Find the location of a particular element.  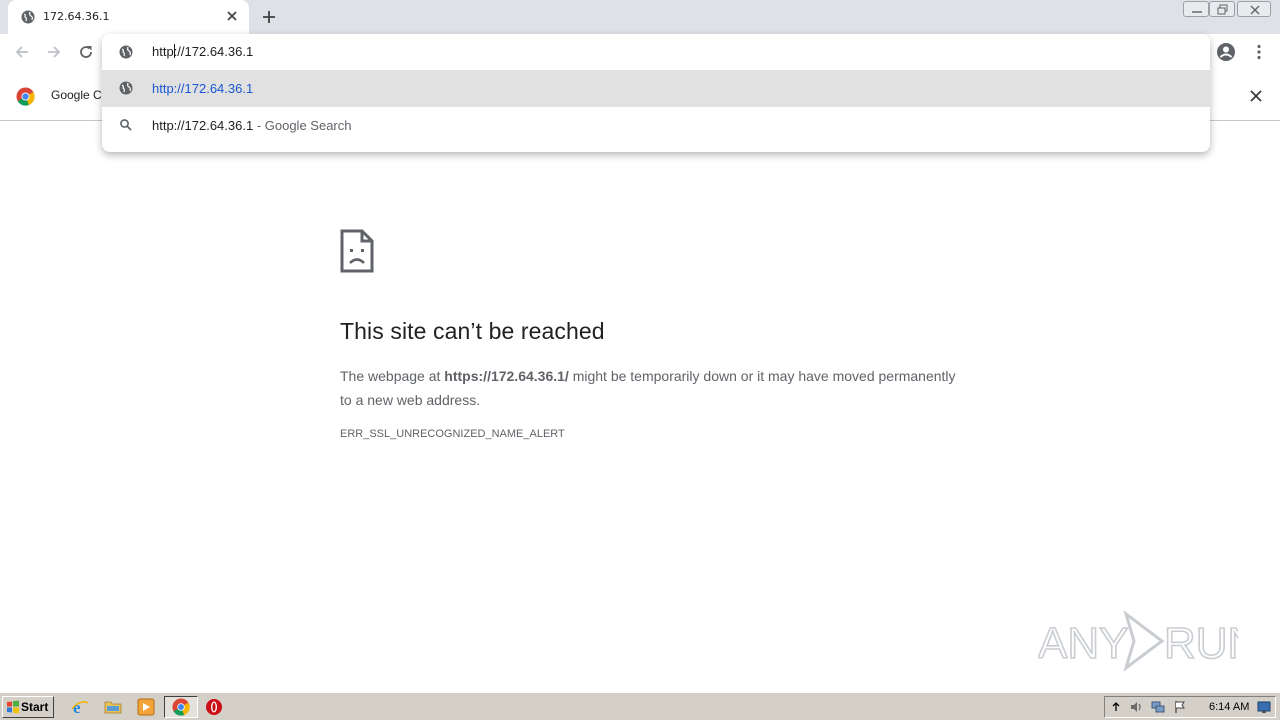

taskbar-chrome-button is located at coordinates (181, 707).